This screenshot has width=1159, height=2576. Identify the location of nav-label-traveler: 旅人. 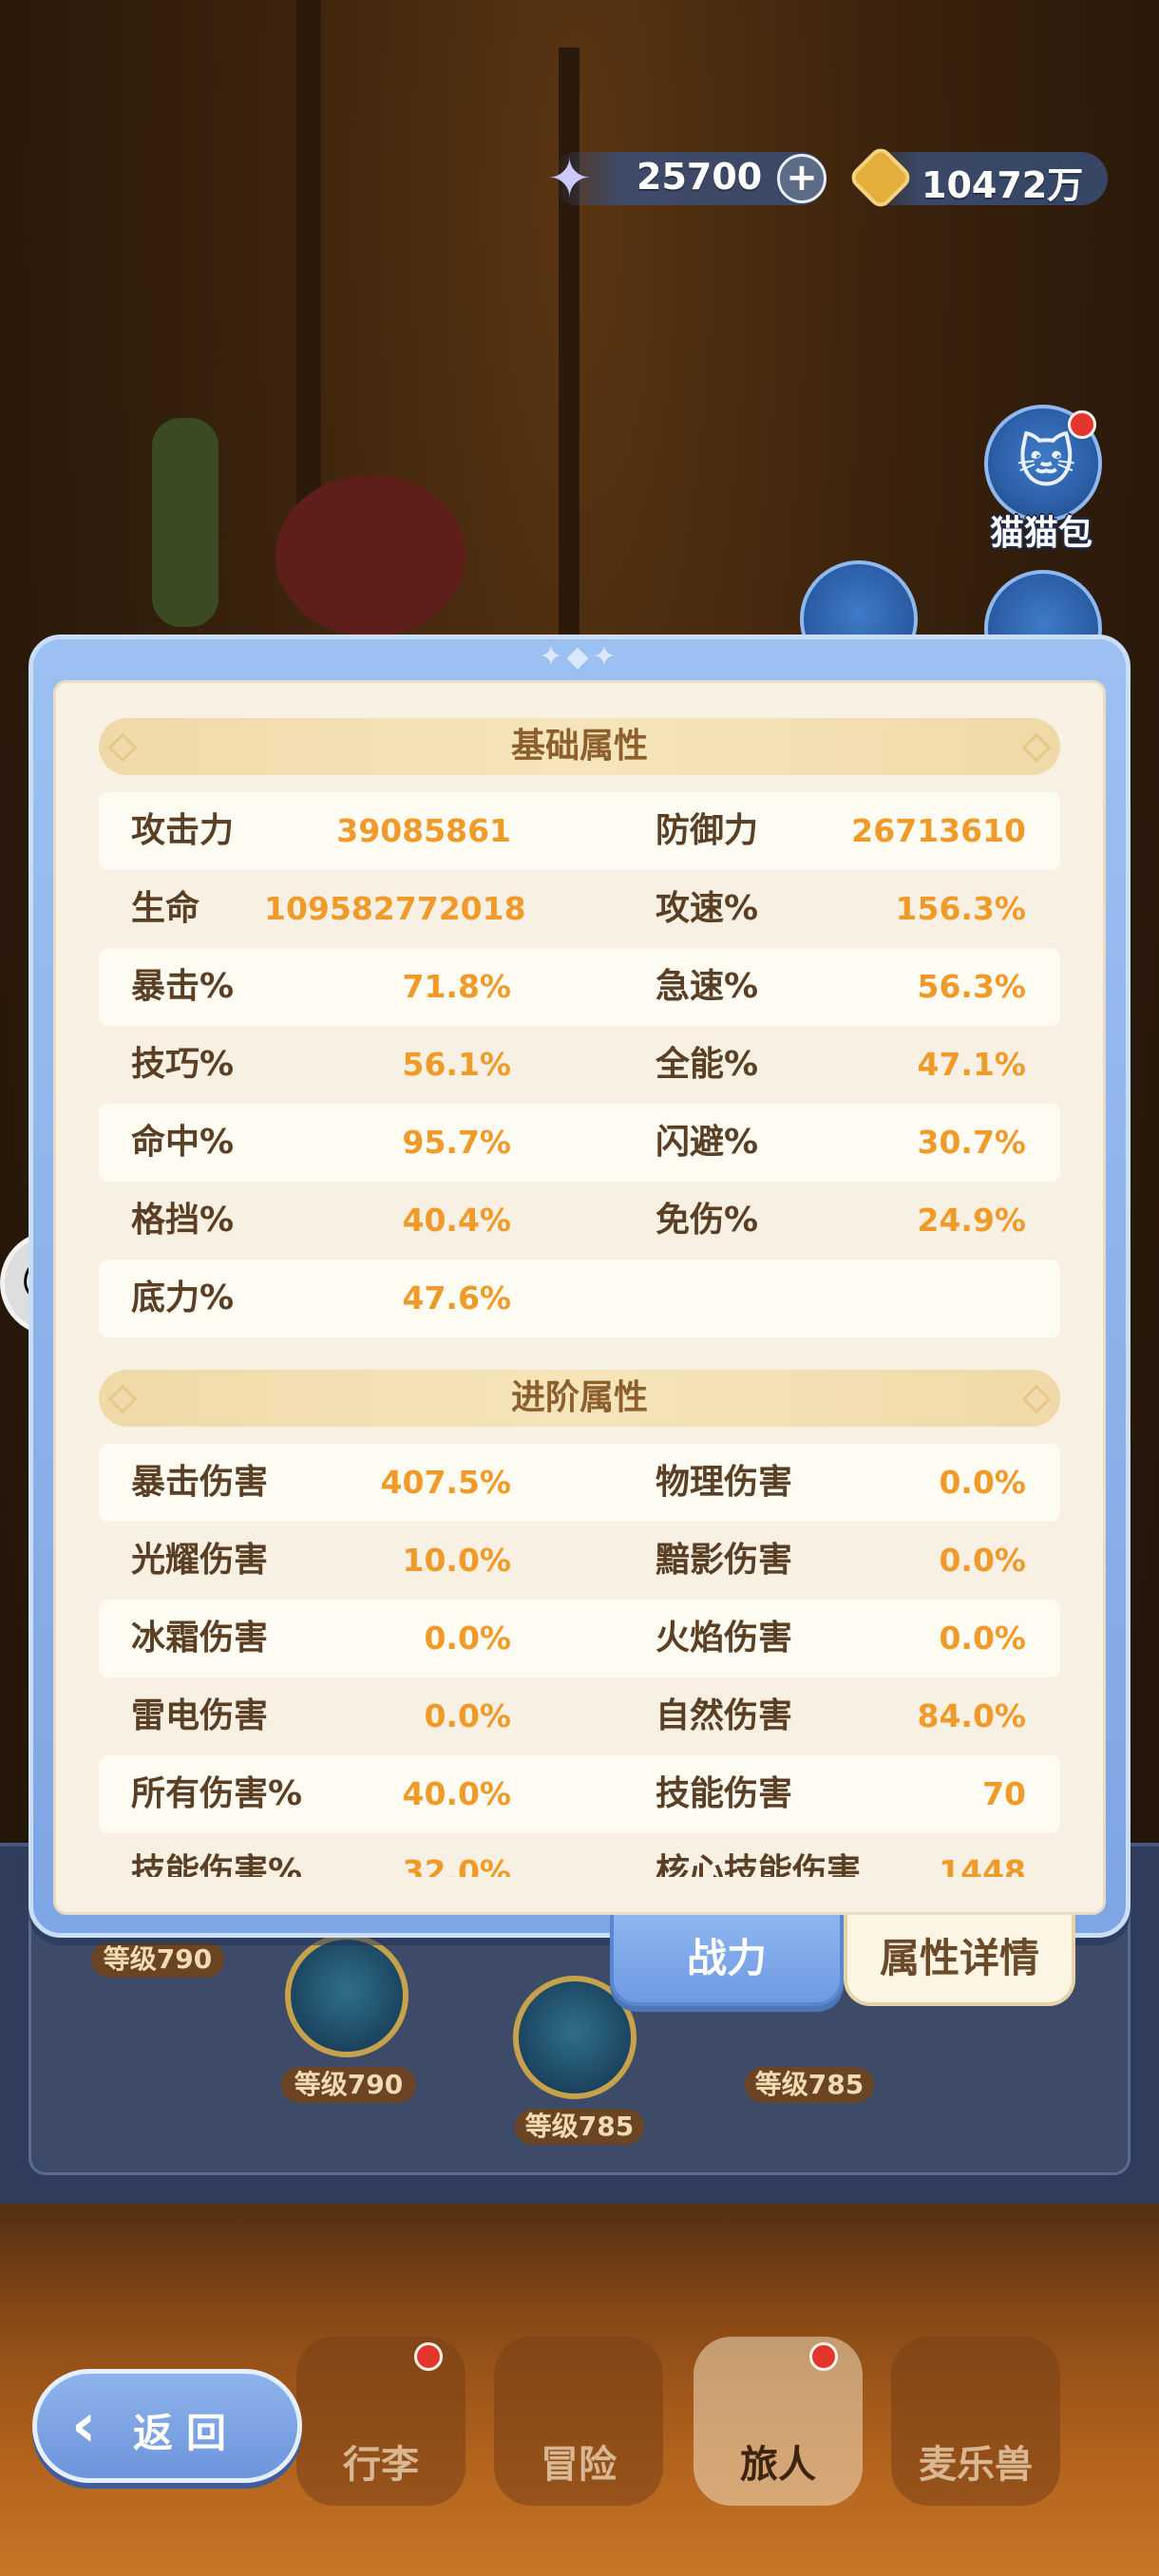
(778, 2465).